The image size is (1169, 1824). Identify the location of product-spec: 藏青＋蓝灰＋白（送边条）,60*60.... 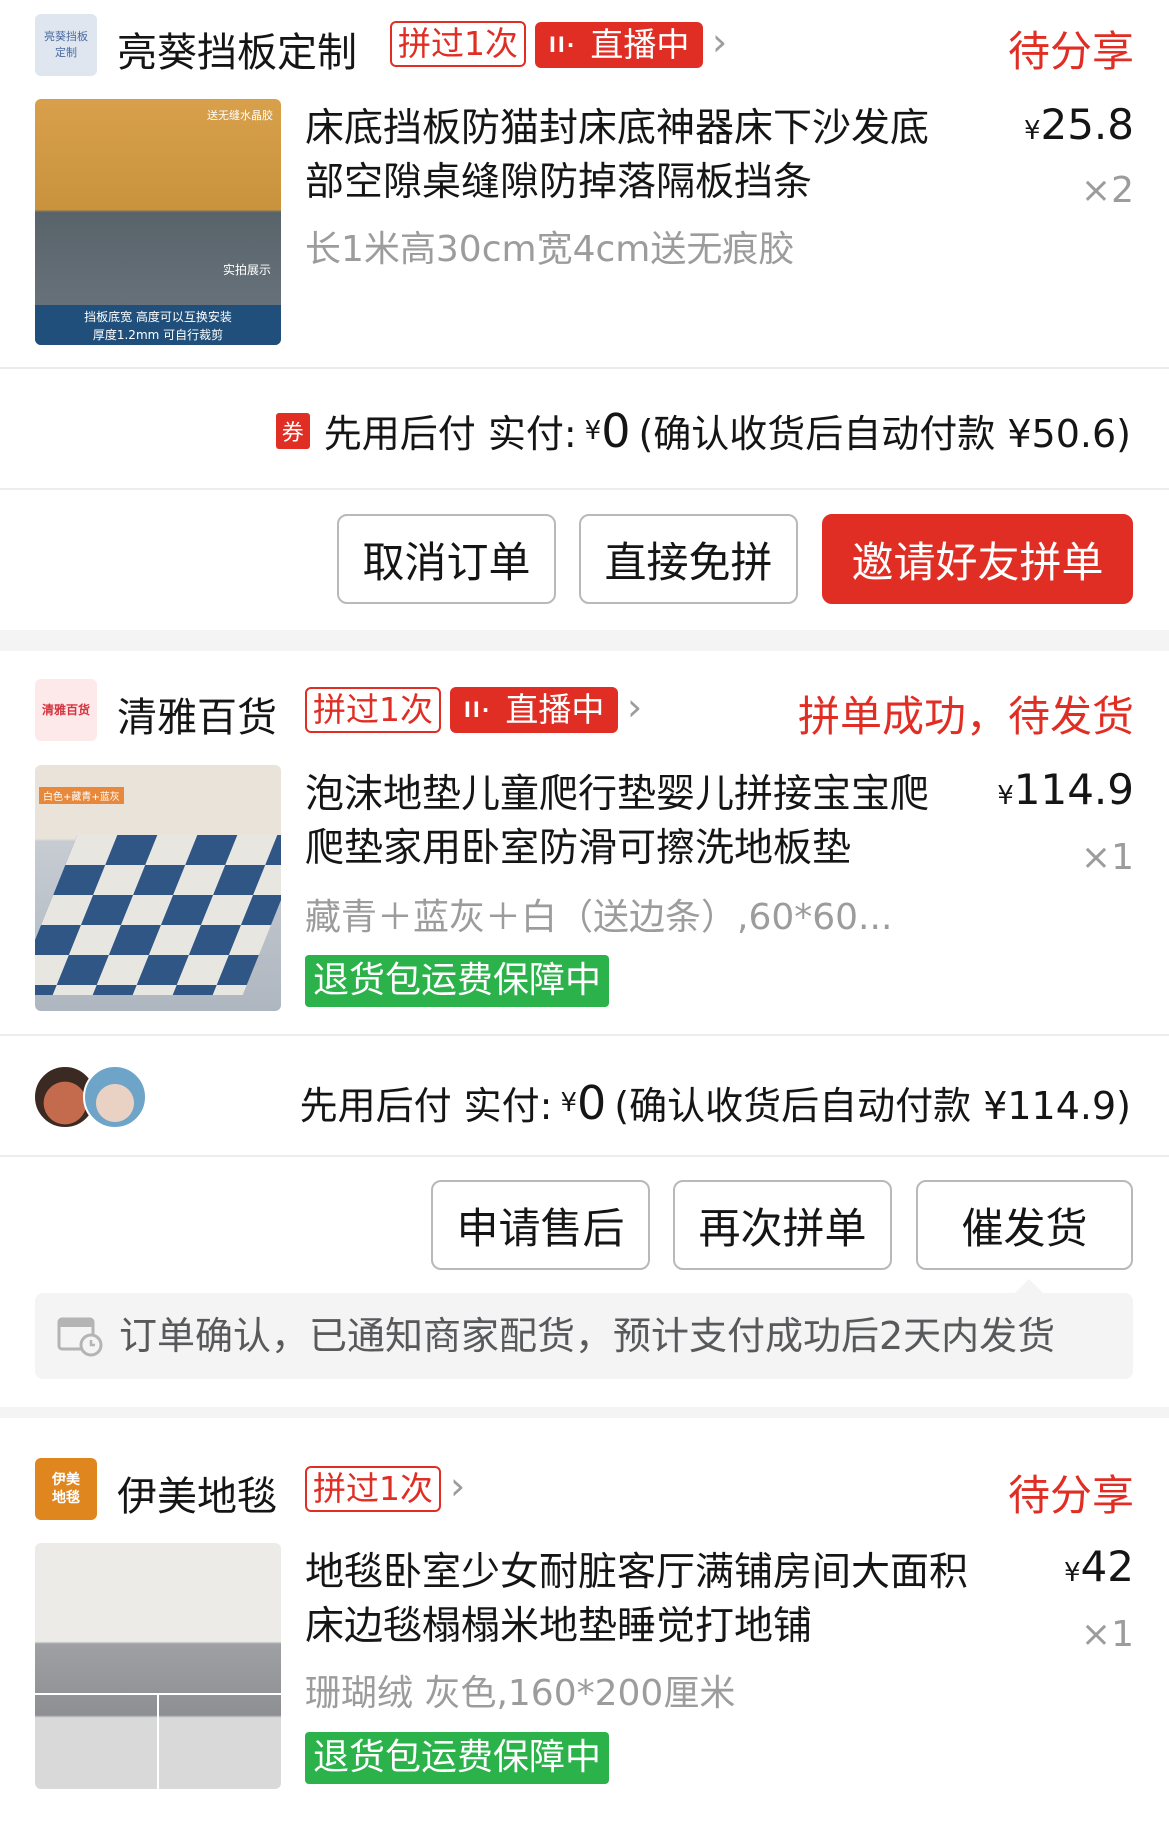
(599, 917).